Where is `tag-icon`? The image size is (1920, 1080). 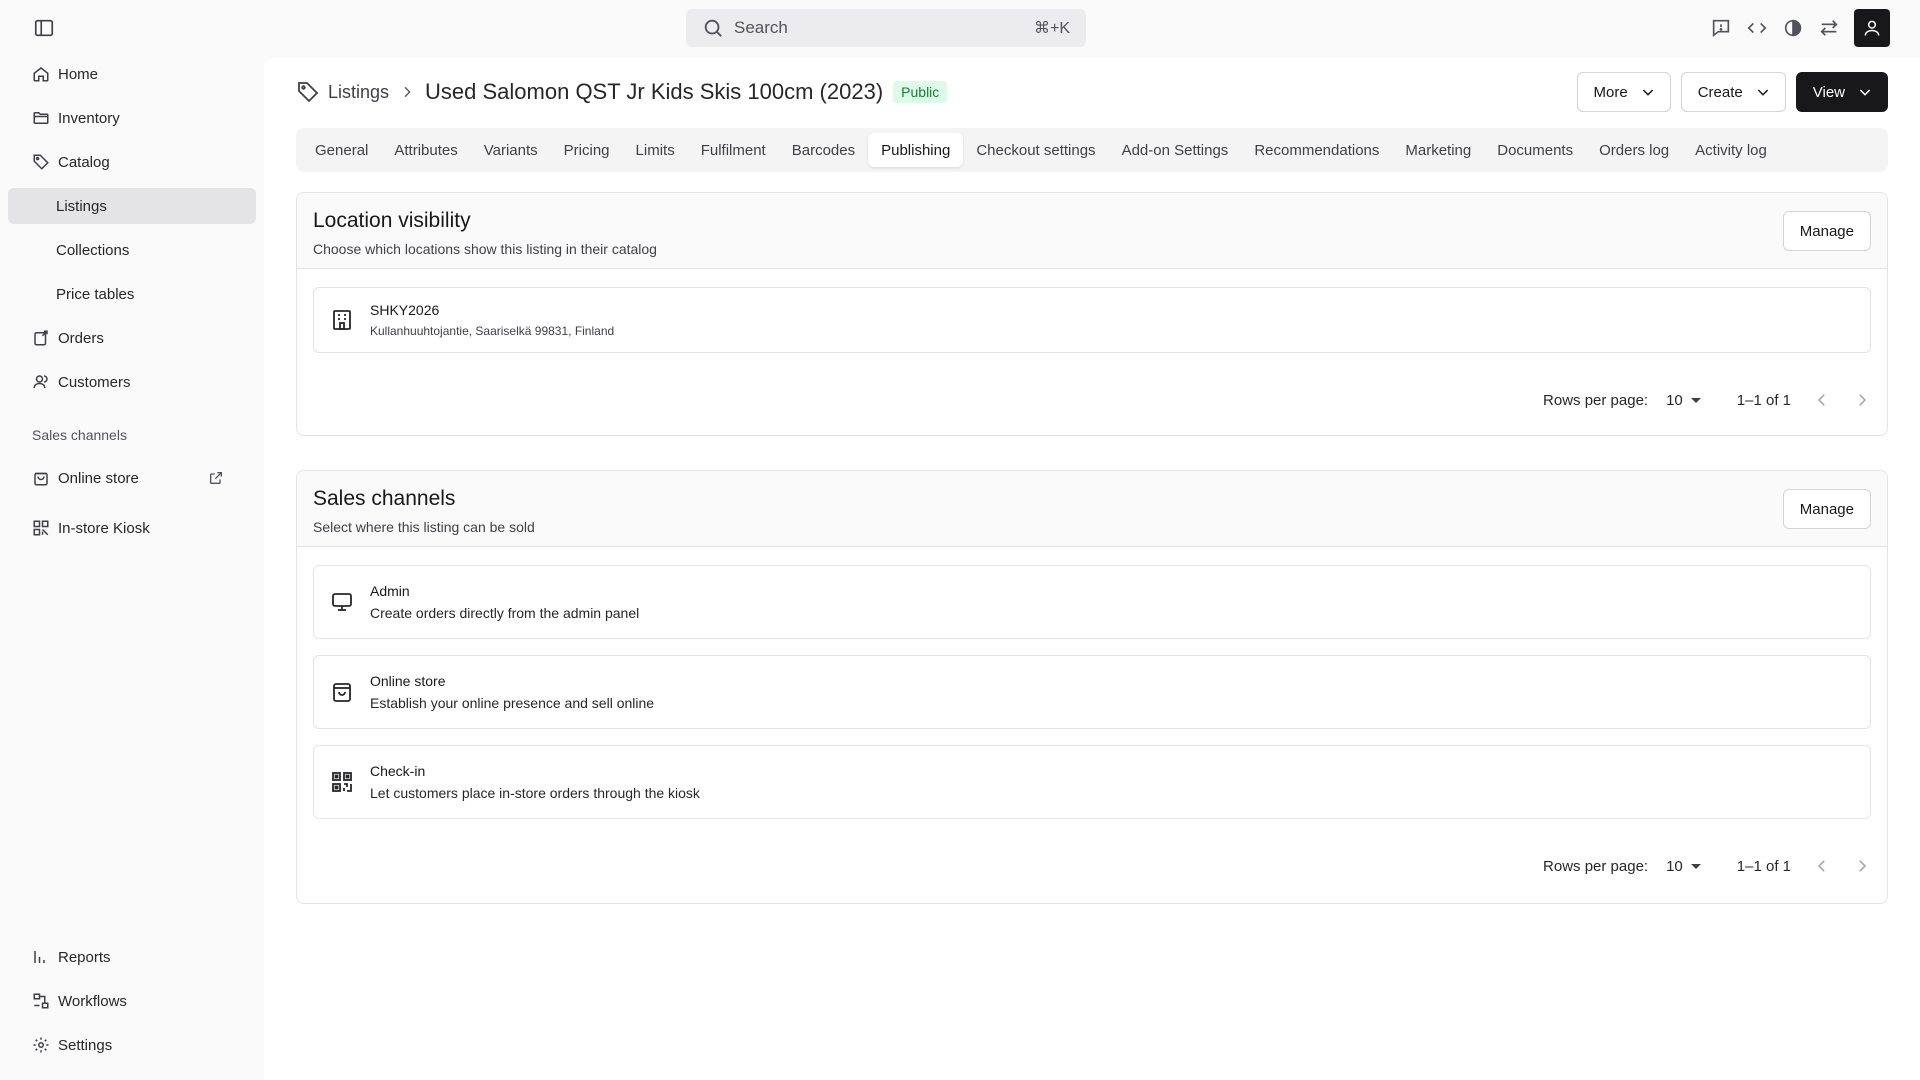
tag-icon is located at coordinates (308, 92).